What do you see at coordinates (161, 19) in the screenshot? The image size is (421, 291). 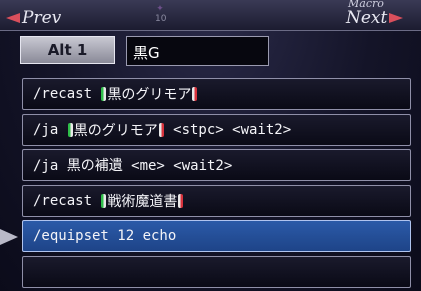 I see `emblem-number: 10` at bounding box center [161, 19].